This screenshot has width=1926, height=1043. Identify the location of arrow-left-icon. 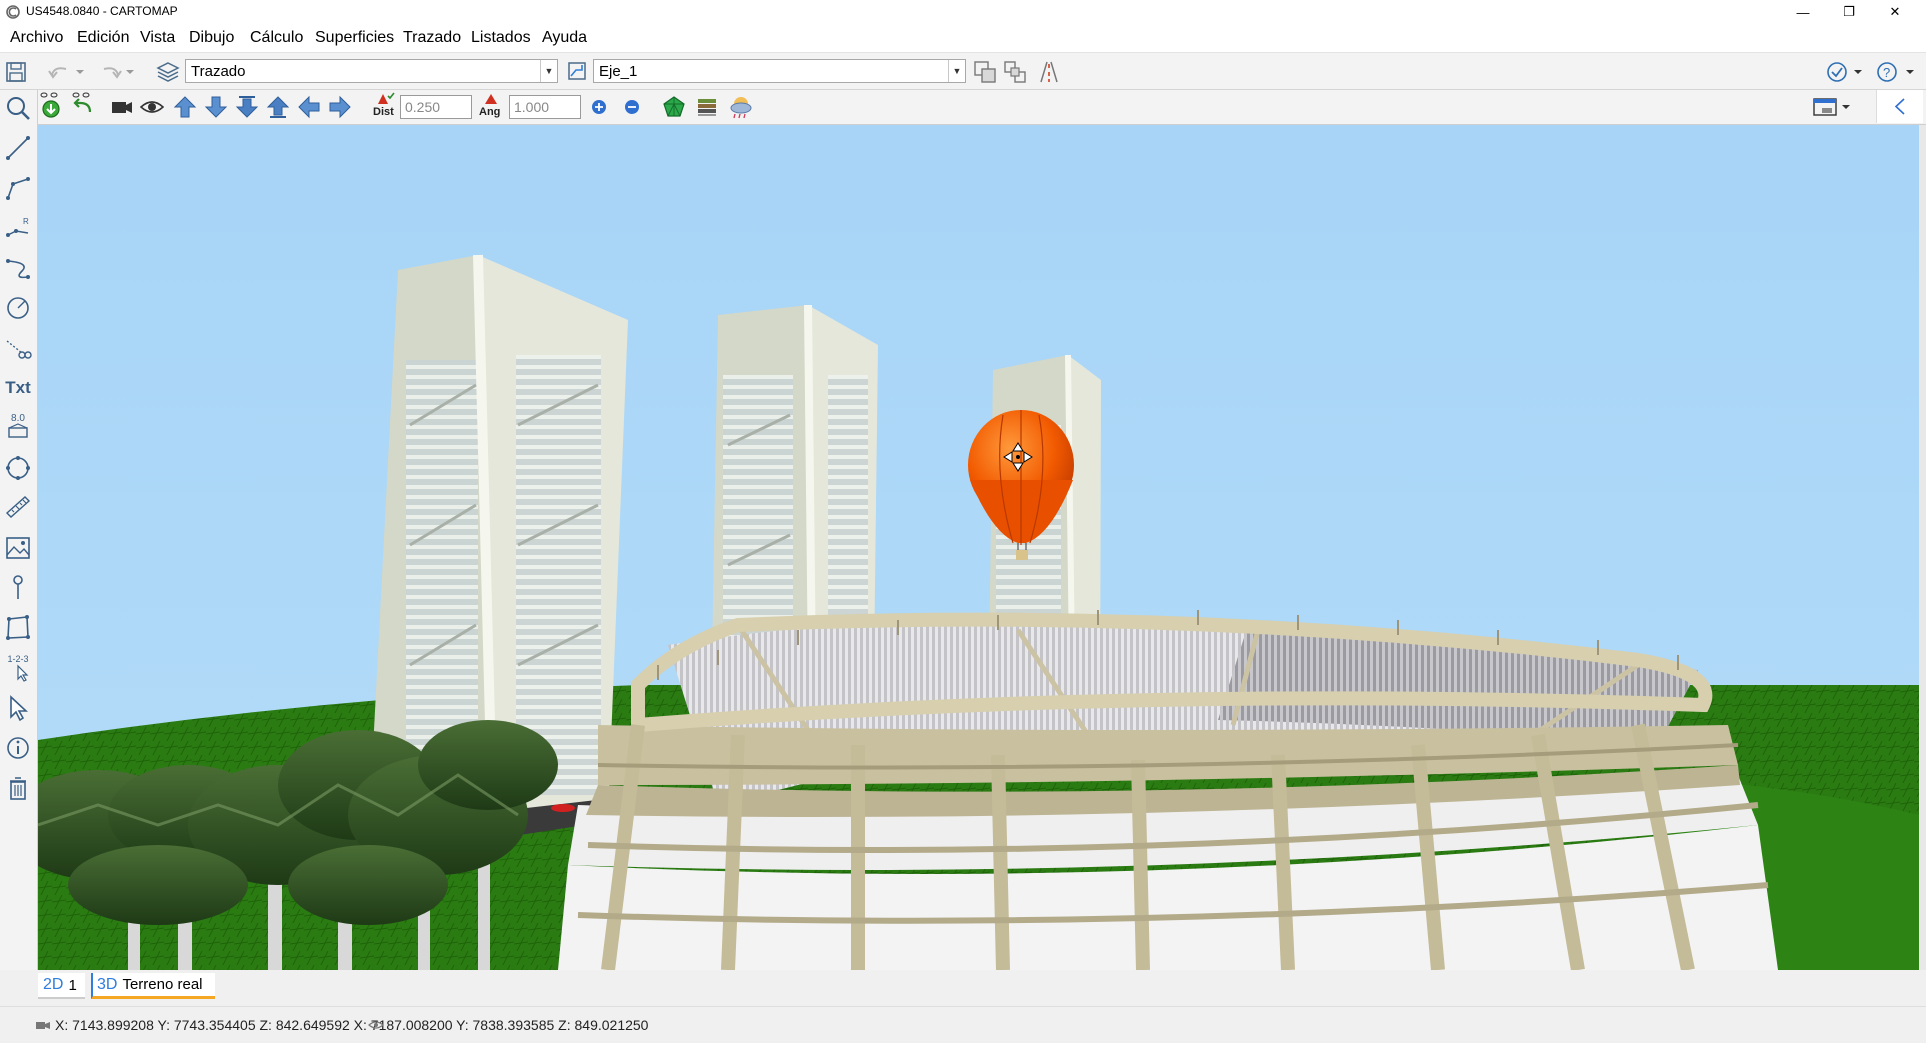
(309, 107).